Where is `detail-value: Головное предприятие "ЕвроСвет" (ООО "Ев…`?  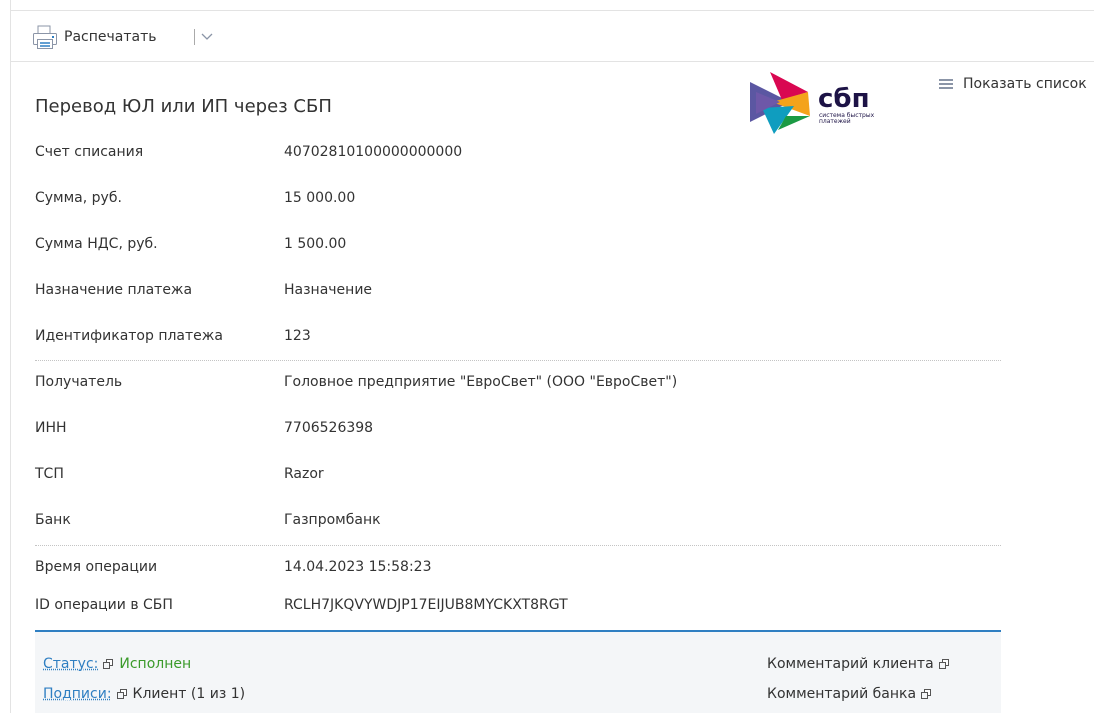
detail-value: Головное предприятие "ЕвроСвет" (ООО "Ев… is located at coordinates (481, 382).